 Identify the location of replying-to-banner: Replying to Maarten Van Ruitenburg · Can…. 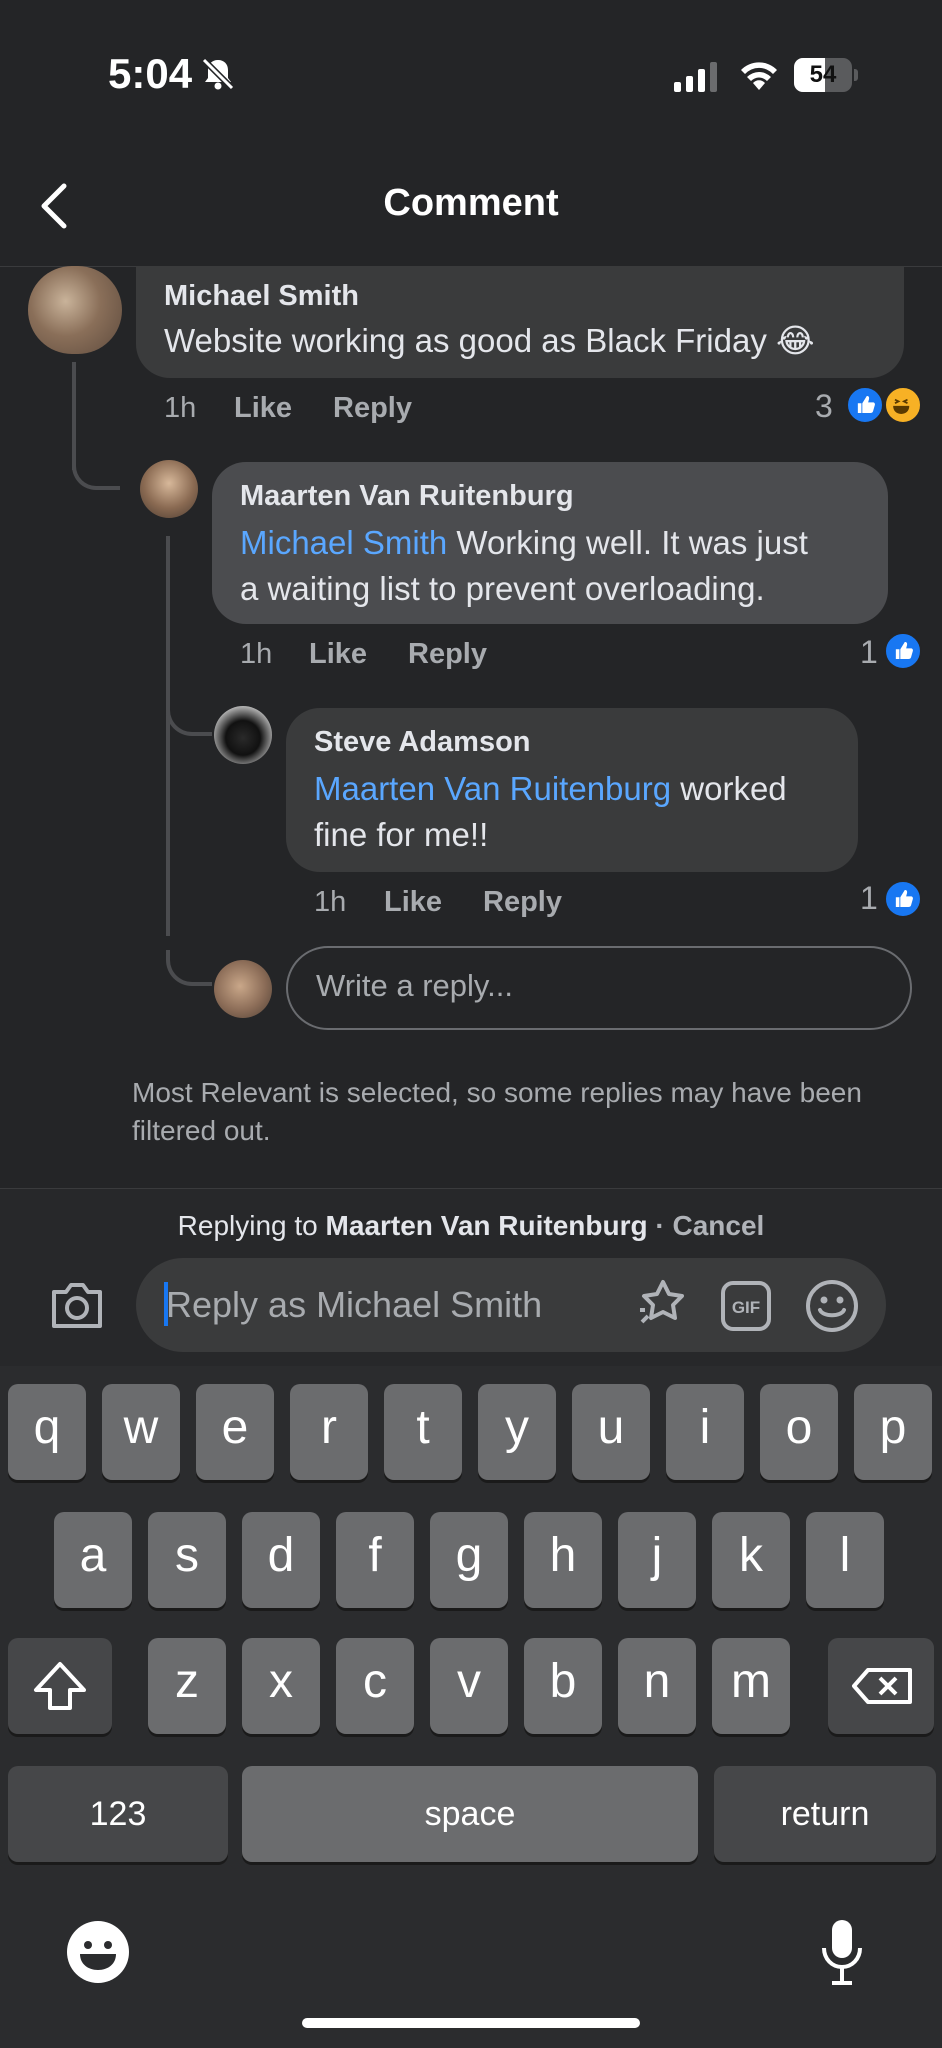
(471, 1226).